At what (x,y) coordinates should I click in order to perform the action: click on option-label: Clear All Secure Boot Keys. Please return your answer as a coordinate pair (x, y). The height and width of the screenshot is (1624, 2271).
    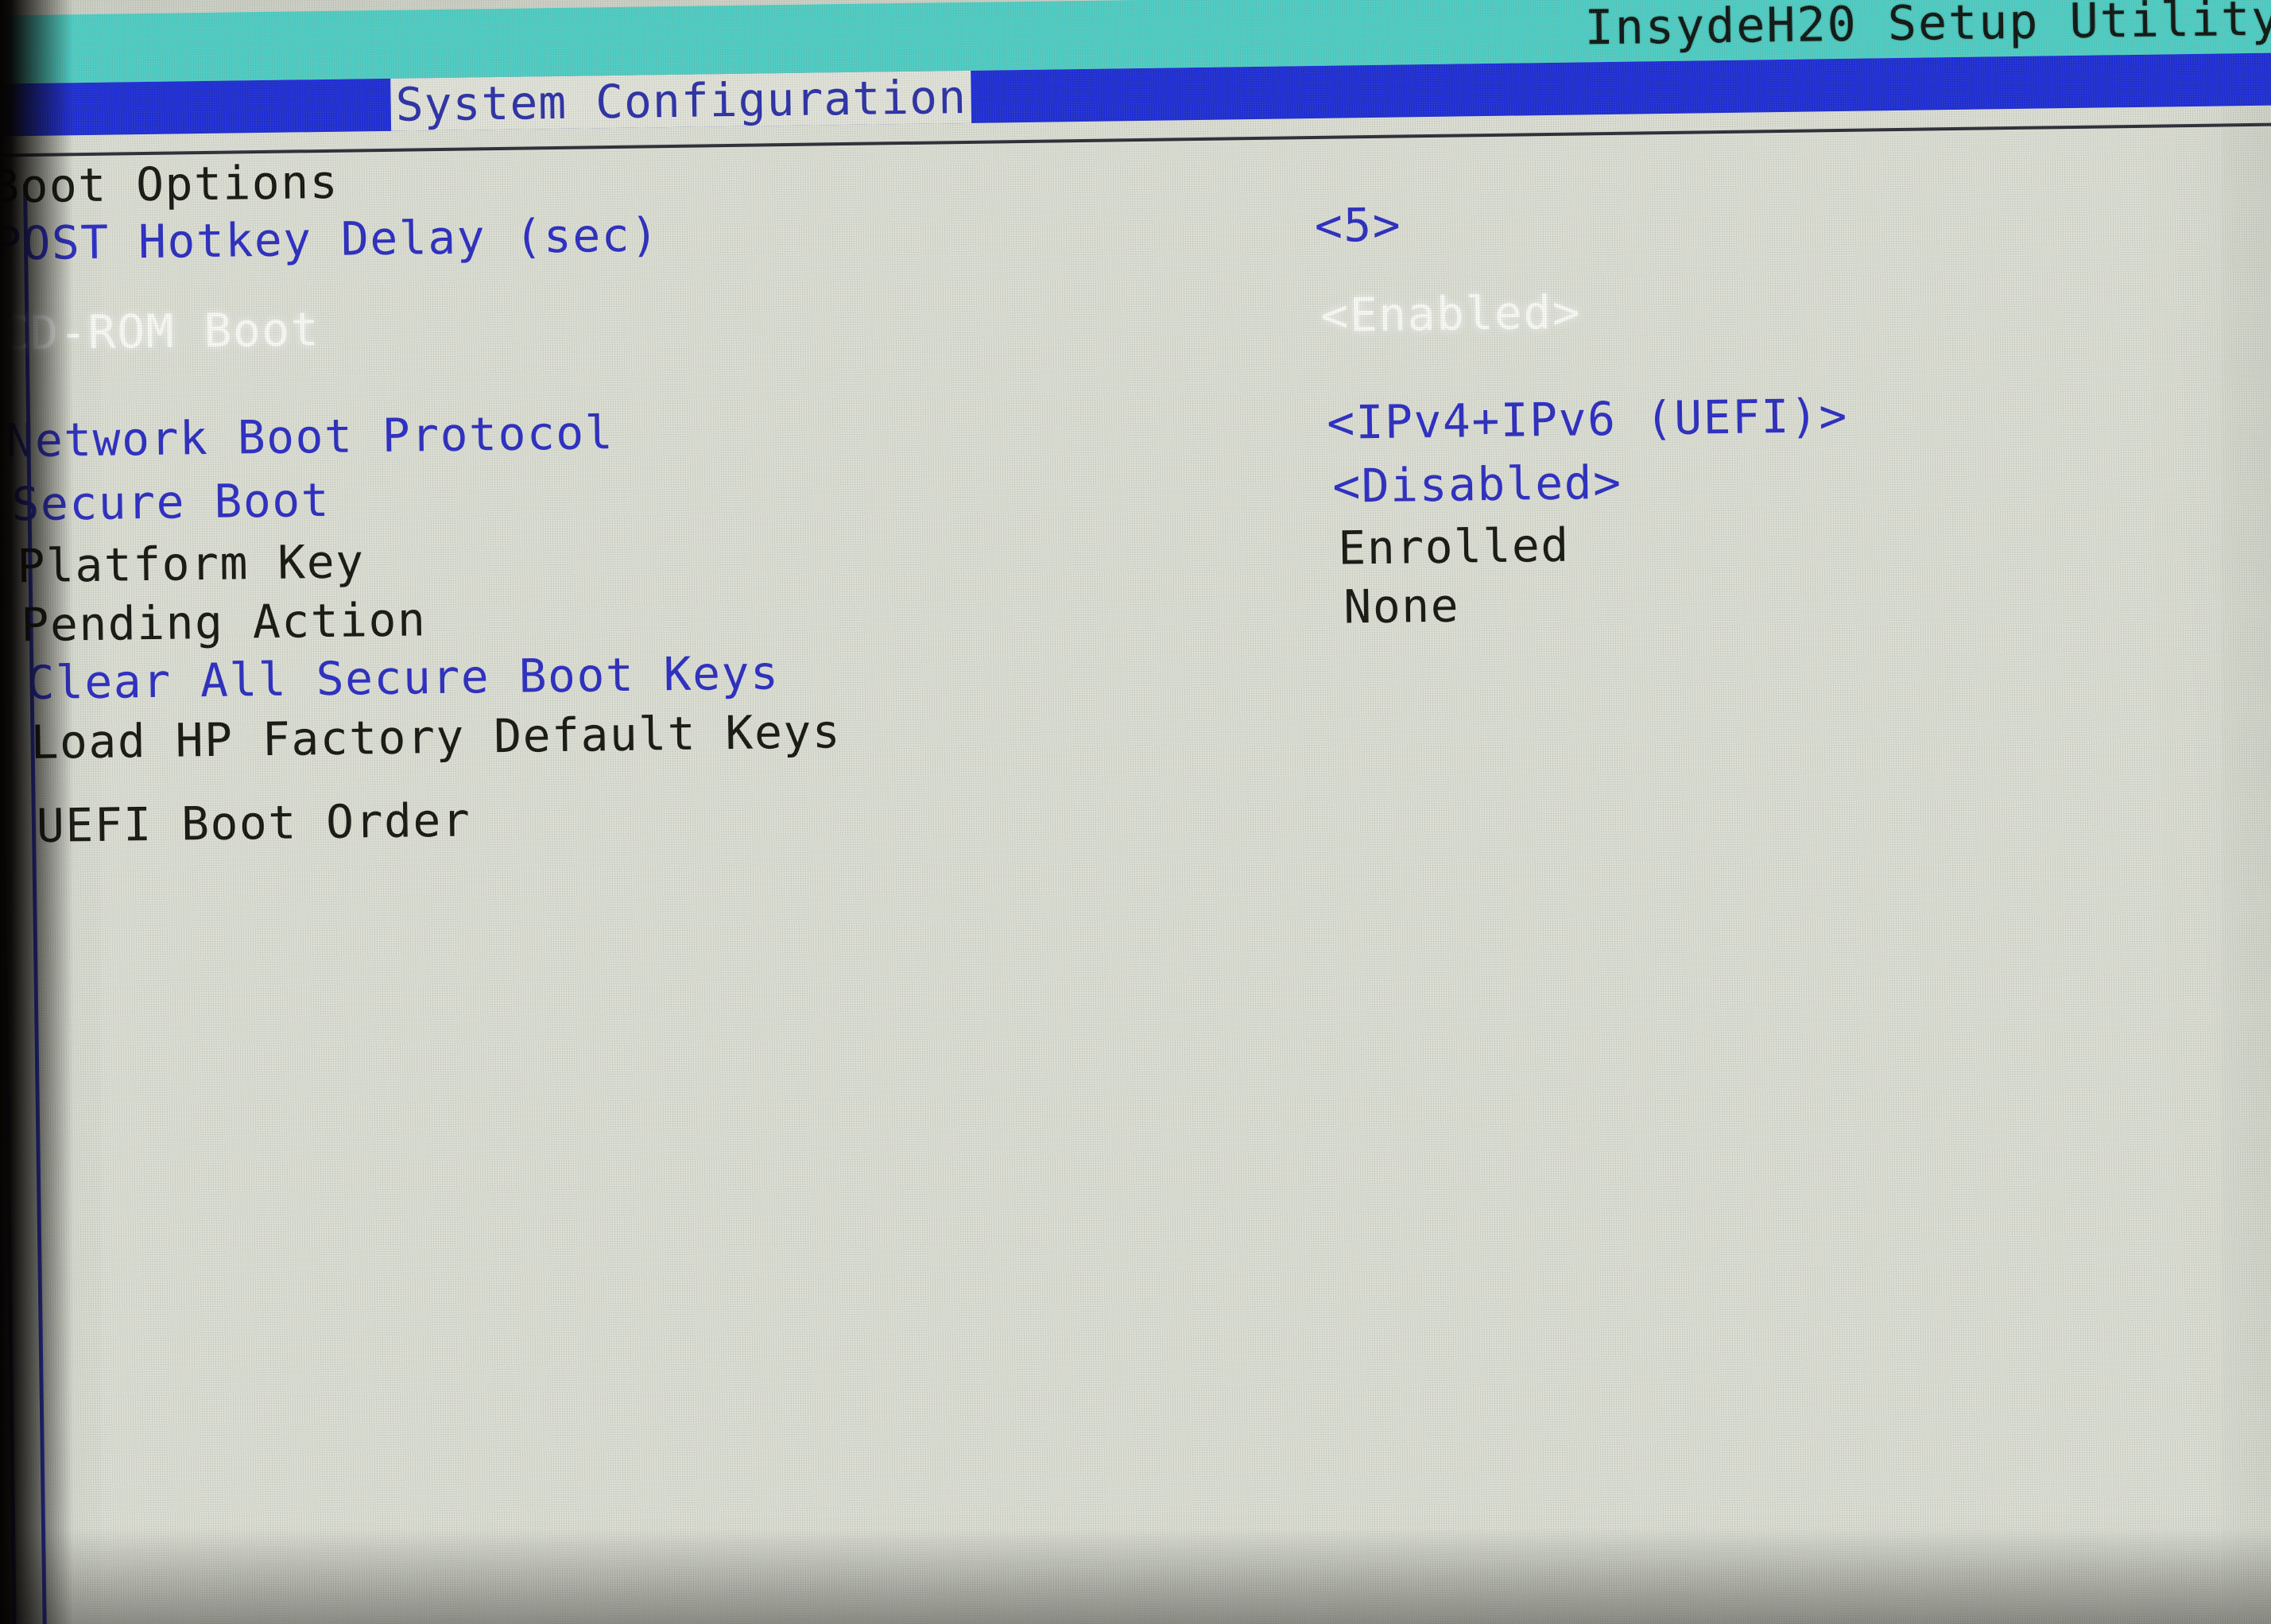
    Looking at the image, I should click on (403, 677).